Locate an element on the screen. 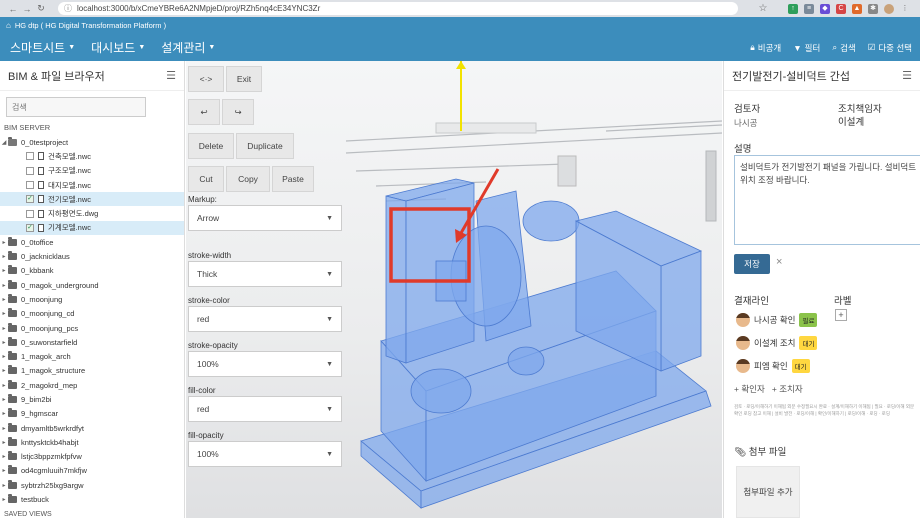 This screenshot has width=920, height=518. tree-folder-item: ▸ 0_moonjung_cd is located at coordinates (92, 314).